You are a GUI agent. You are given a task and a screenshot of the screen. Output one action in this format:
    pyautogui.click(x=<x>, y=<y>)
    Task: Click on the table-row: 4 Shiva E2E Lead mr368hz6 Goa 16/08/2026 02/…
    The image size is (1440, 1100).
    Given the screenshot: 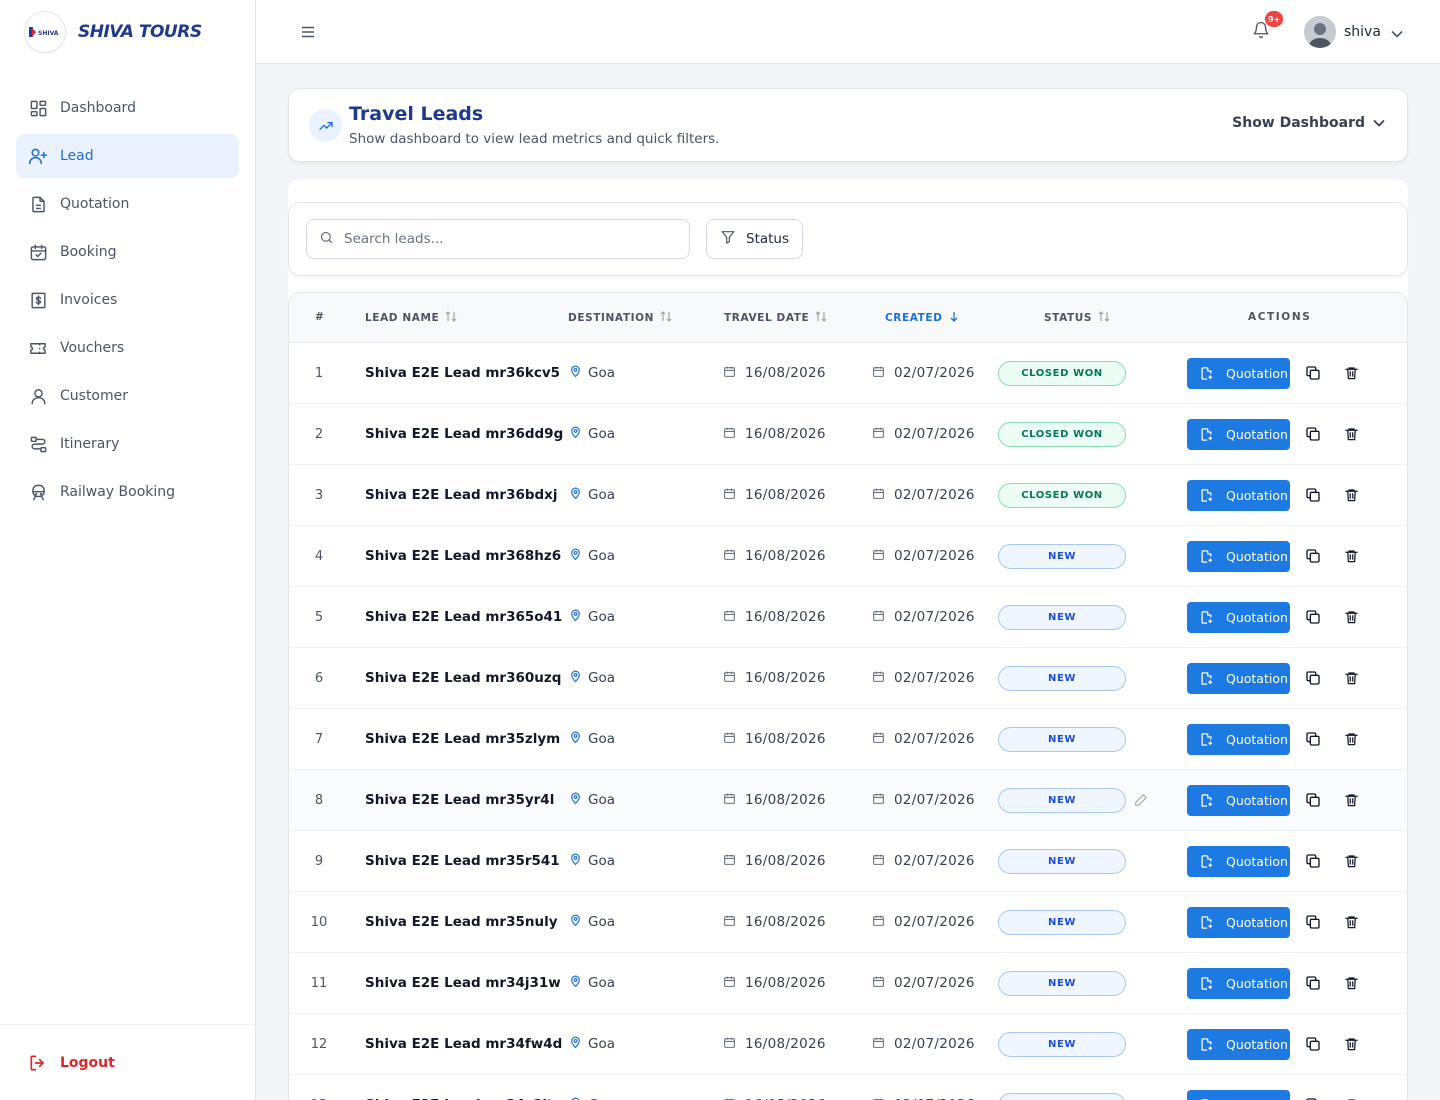 What is the action you would take?
    pyautogui.click(x=848, y=556)
    